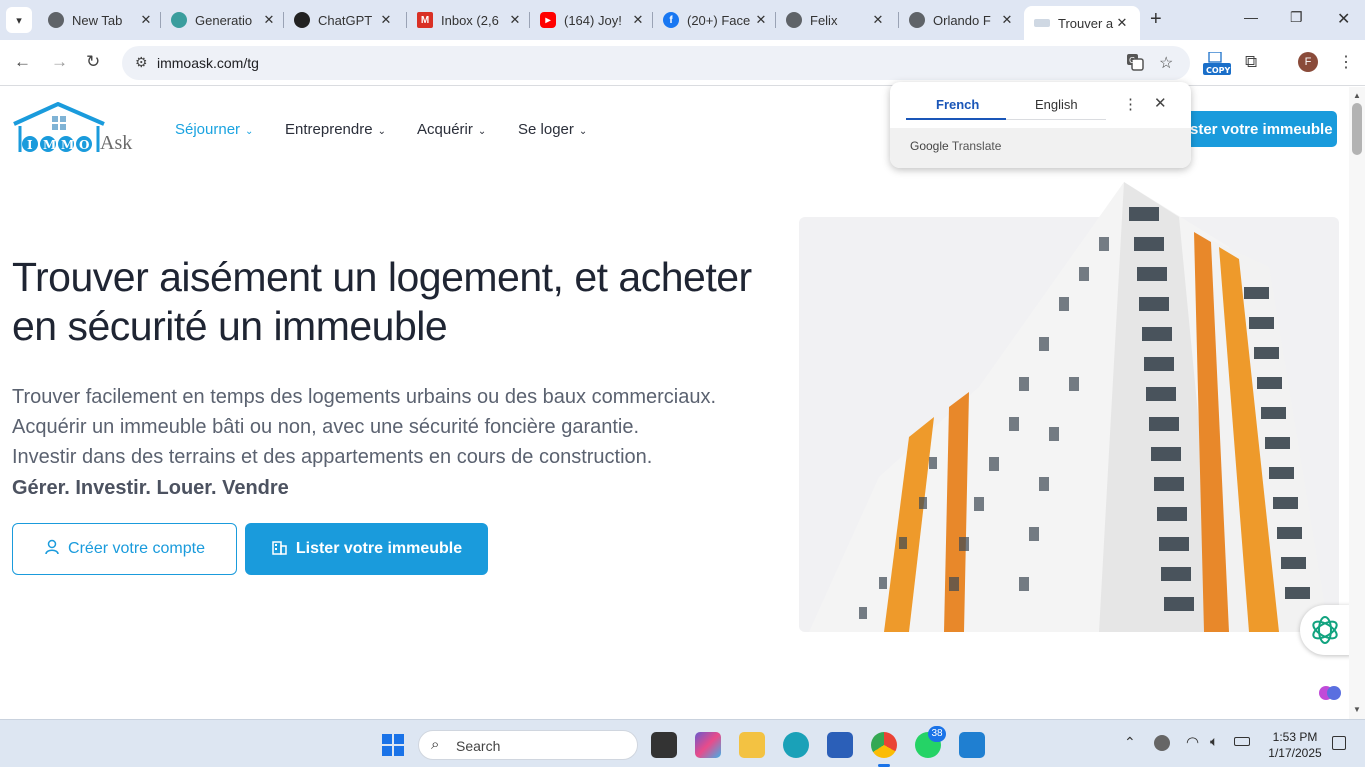 The image size is (1365, 767). I want to click on edge-icon, so click(796, 745).